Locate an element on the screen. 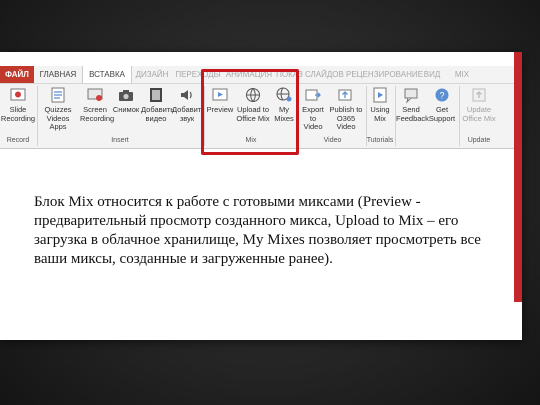 Image resolution: width=540 pixels, height=405 pixels. publish-video-icon is located at coordinates (345, 95).